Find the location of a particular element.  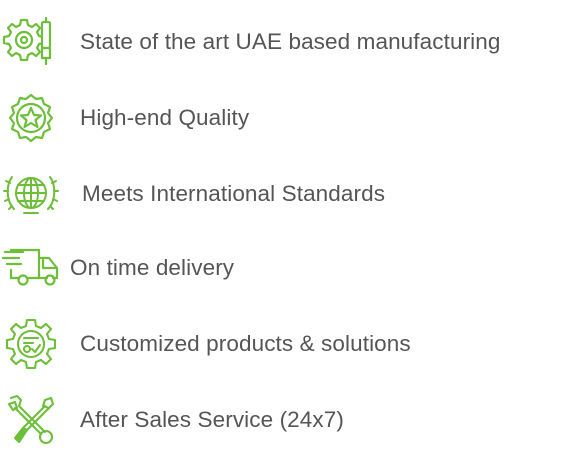

feature-label: After Sales Service (24x7) is located at coordinates (212, 419).